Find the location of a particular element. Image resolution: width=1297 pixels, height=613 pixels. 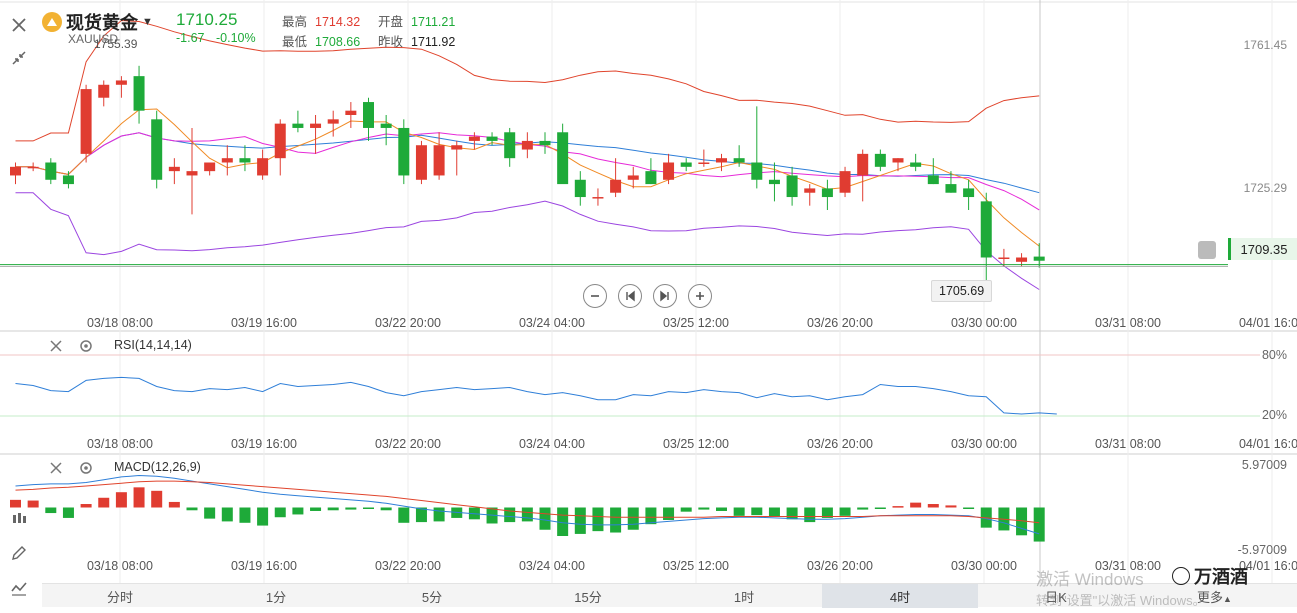

period-tab-4h: 4时 is located at coordinates (900, 596).